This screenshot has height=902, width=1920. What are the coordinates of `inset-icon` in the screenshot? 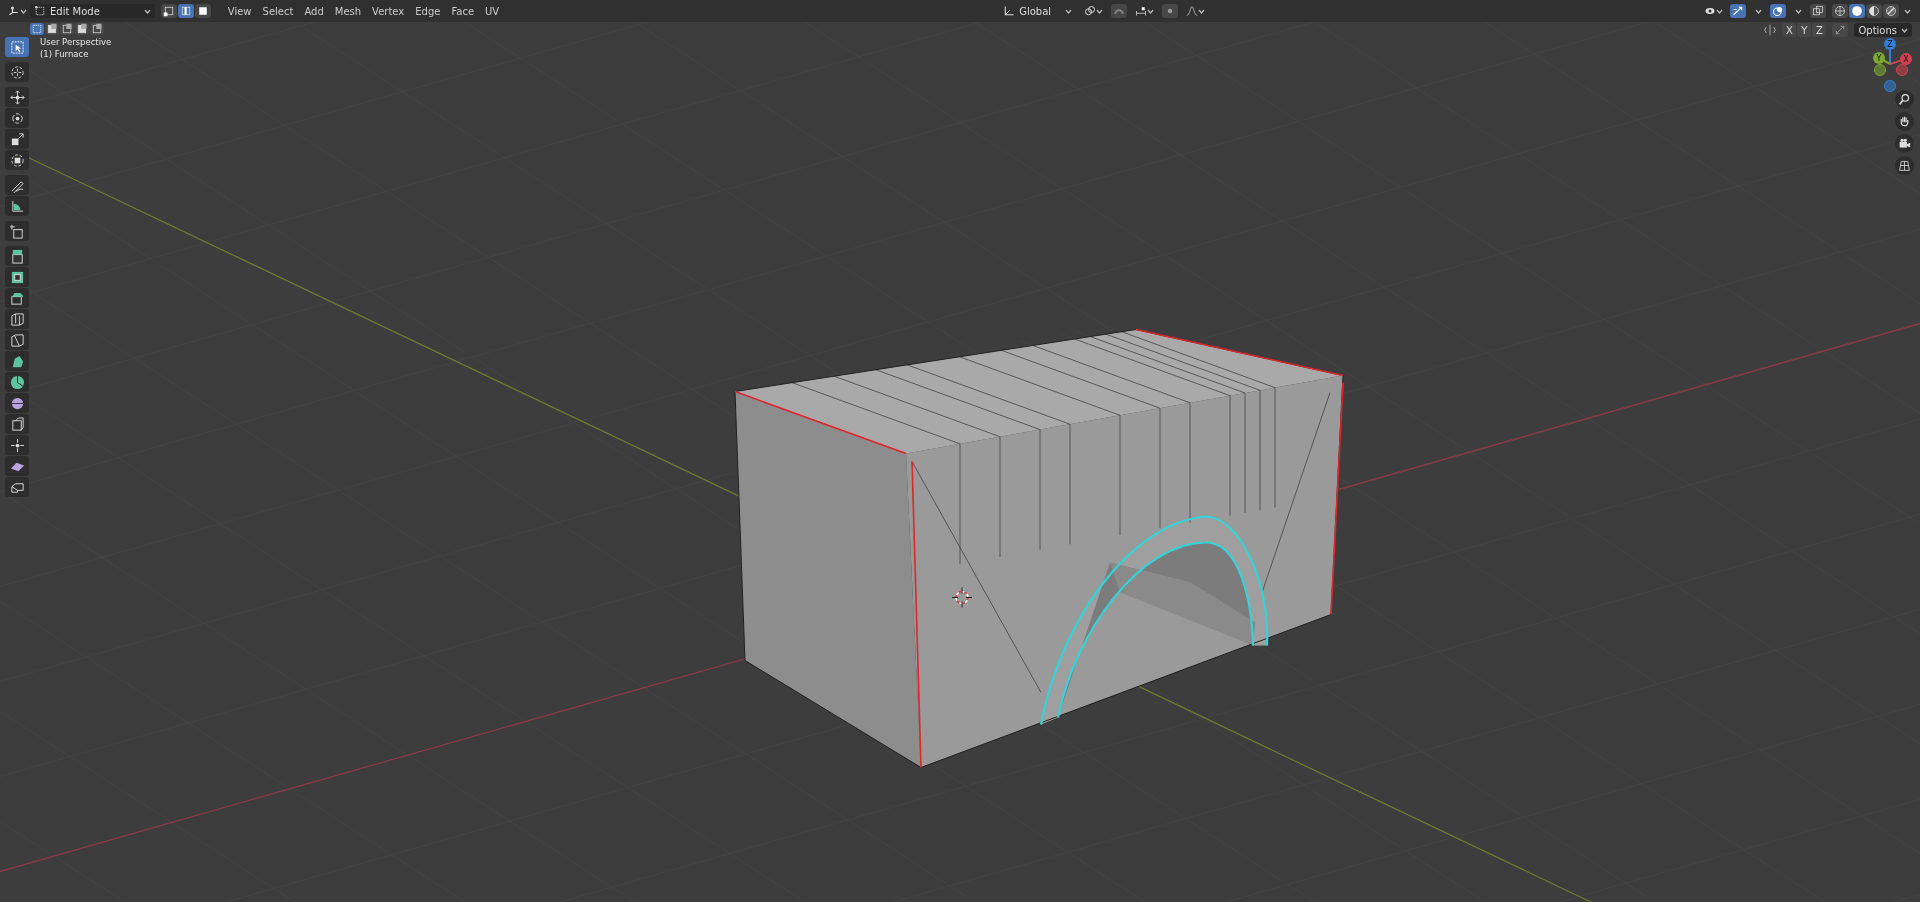 It's located at (17, 277).